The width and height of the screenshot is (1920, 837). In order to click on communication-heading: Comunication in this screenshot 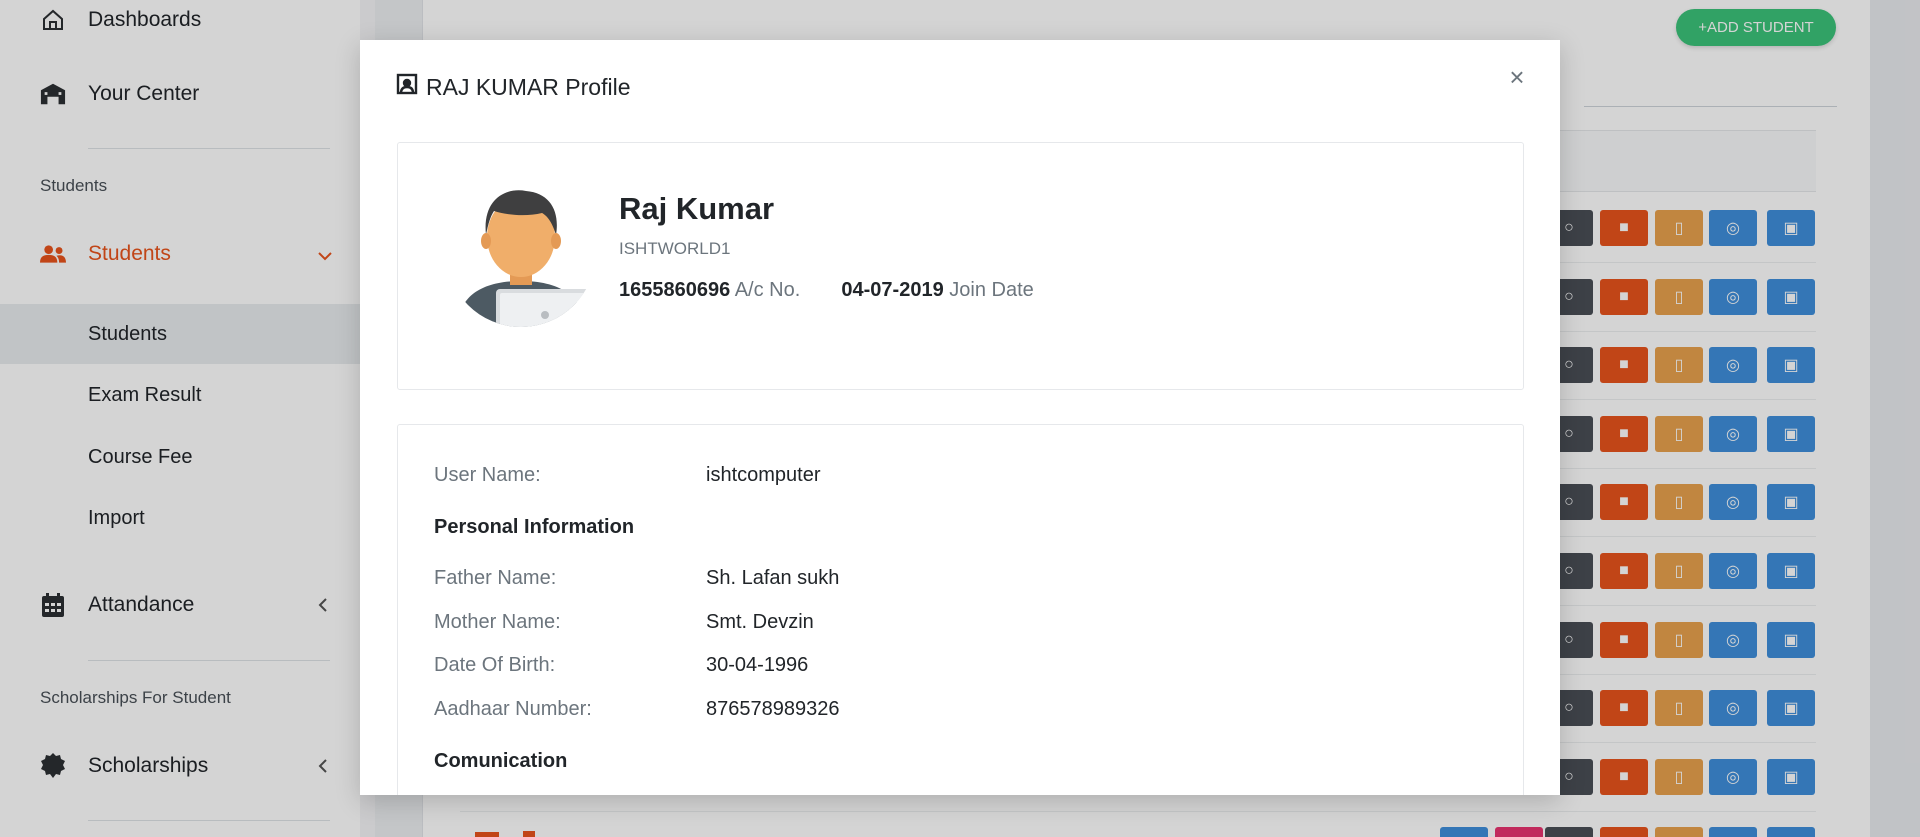, I will do `click(501, 761)`.